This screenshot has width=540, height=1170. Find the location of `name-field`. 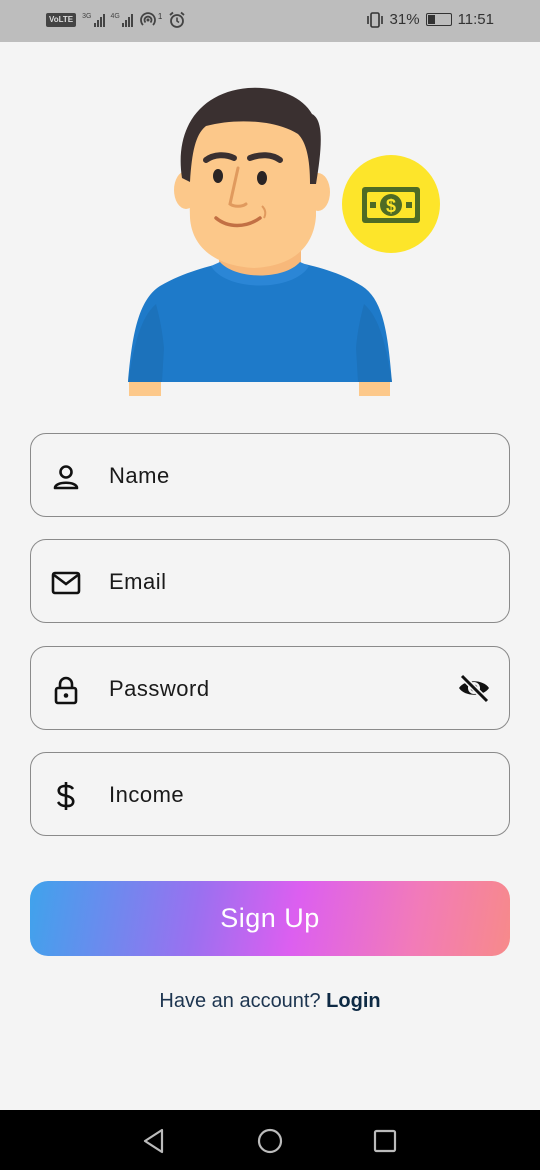

name-field is located at coordinates (270, 475).